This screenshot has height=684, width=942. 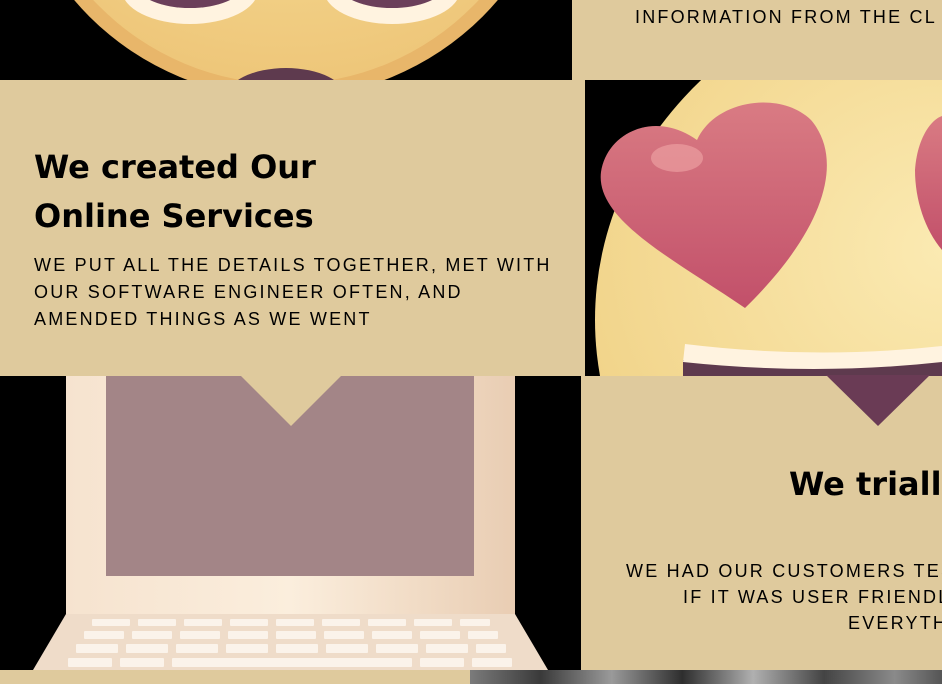 I want to click on services-pointer-arrow, so click(x=291, y=400).